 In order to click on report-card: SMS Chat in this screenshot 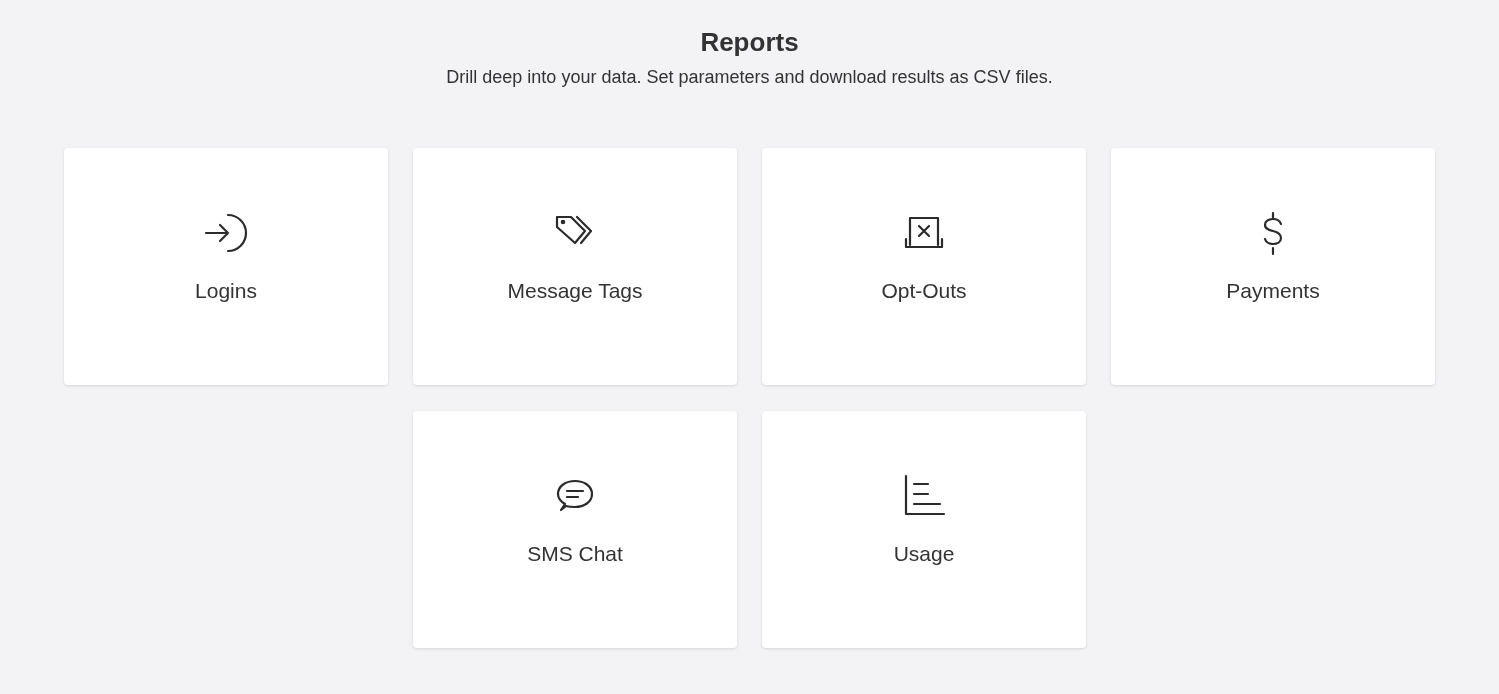, I will do `click(575, 529)`.